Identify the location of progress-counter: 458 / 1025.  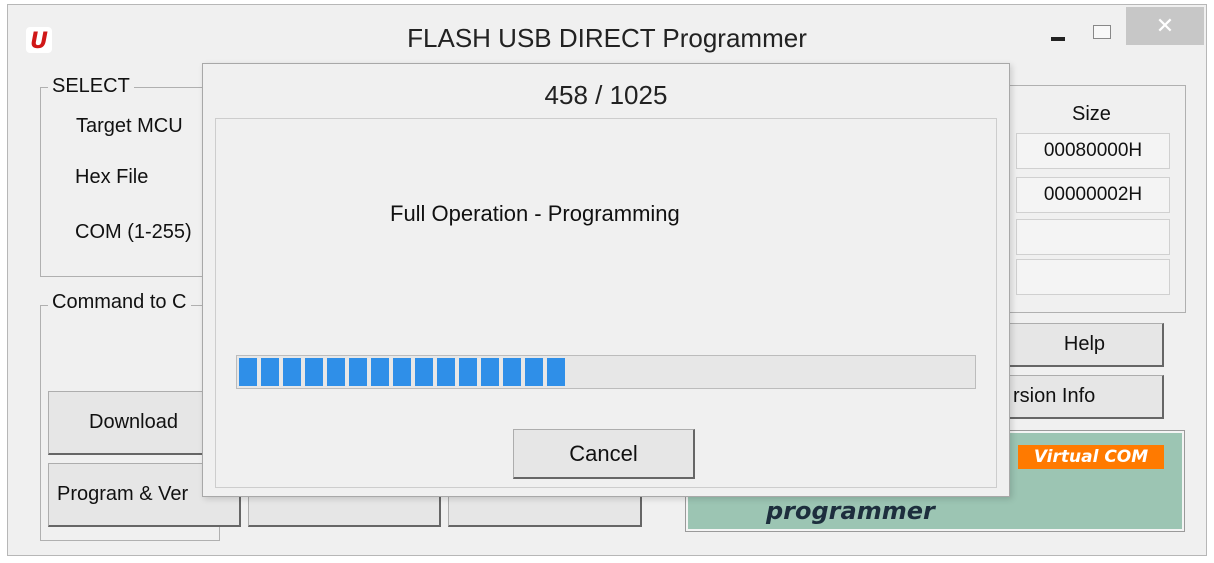
(606, 95).